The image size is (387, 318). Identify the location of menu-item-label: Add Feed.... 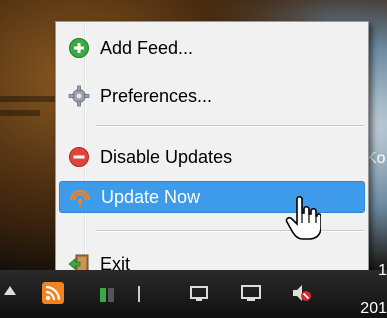
(147, 47).